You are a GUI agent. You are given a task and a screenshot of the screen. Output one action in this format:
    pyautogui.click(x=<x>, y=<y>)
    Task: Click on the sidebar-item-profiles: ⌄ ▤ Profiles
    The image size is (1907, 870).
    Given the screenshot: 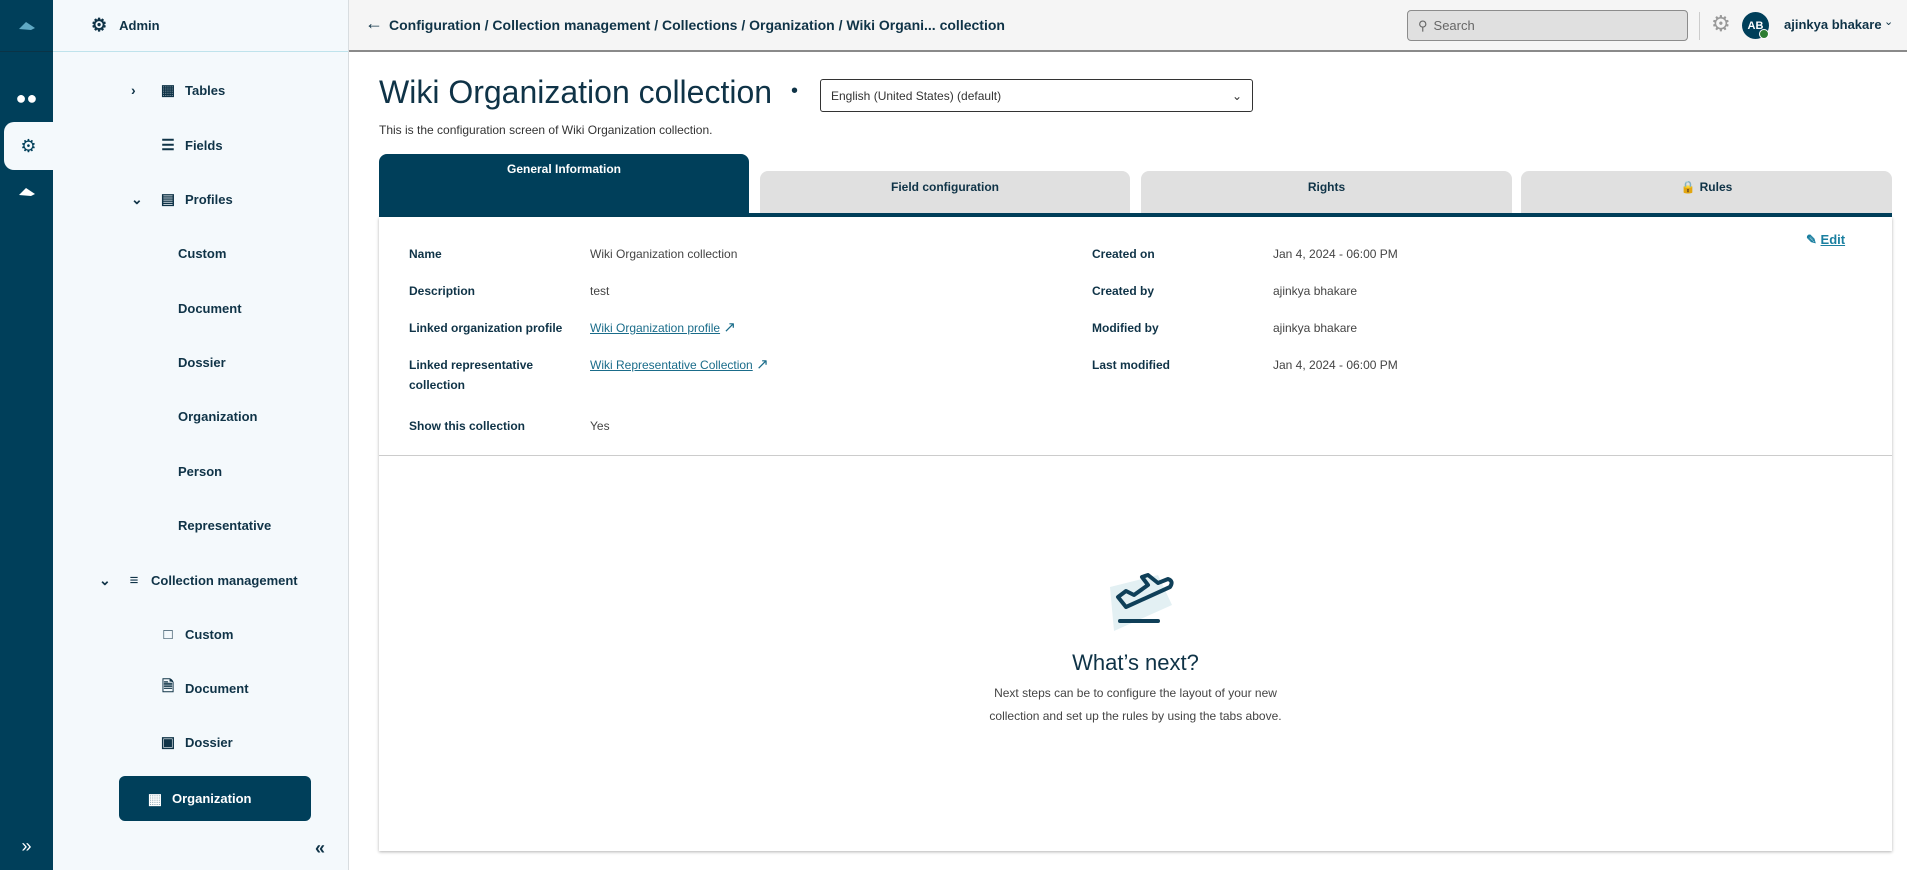 What is the action you would take?
    pyautogui.click(x=182, y=199)
    